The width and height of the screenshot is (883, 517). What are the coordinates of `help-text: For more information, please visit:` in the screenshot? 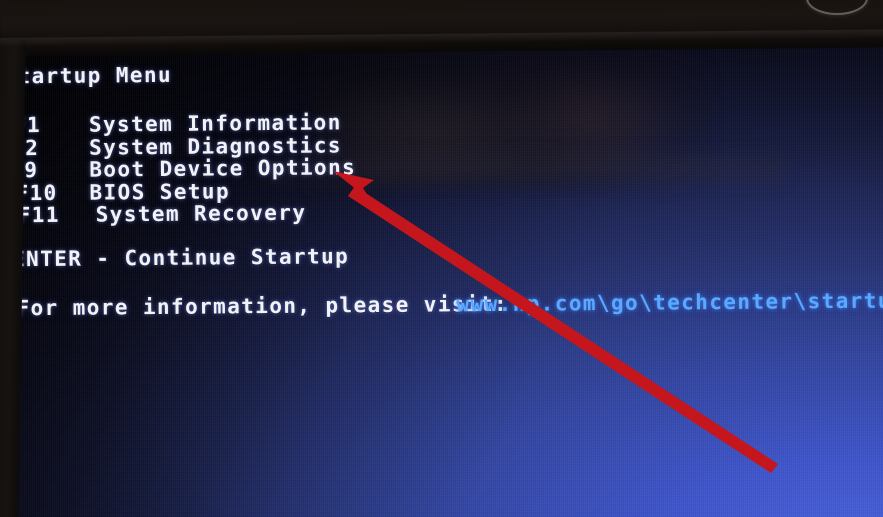 It's located at (262, 306).